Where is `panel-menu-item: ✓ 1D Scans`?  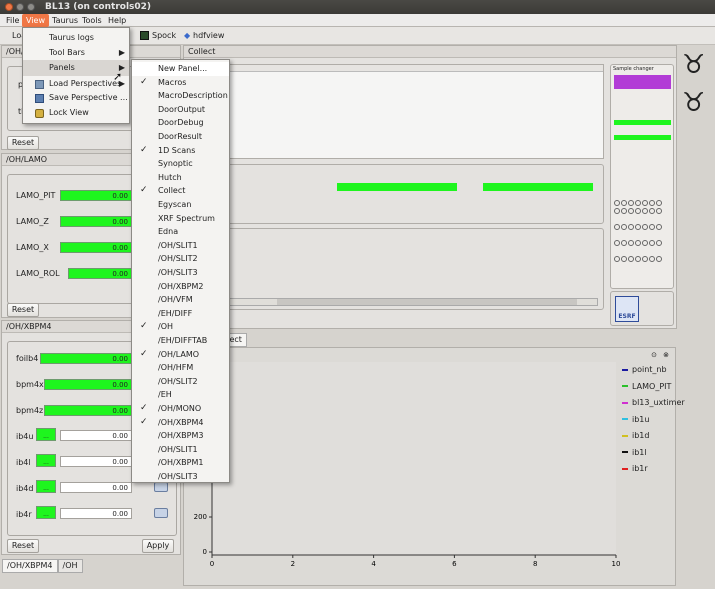 panel-menu-item: ✓ 1D Scans is located at coordinates (180, 151).